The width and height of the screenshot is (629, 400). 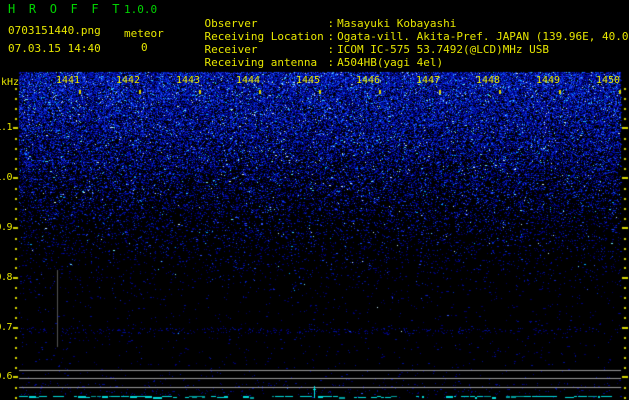 I want to click on time-tick-label: 1442, so click(x=128, y=80).